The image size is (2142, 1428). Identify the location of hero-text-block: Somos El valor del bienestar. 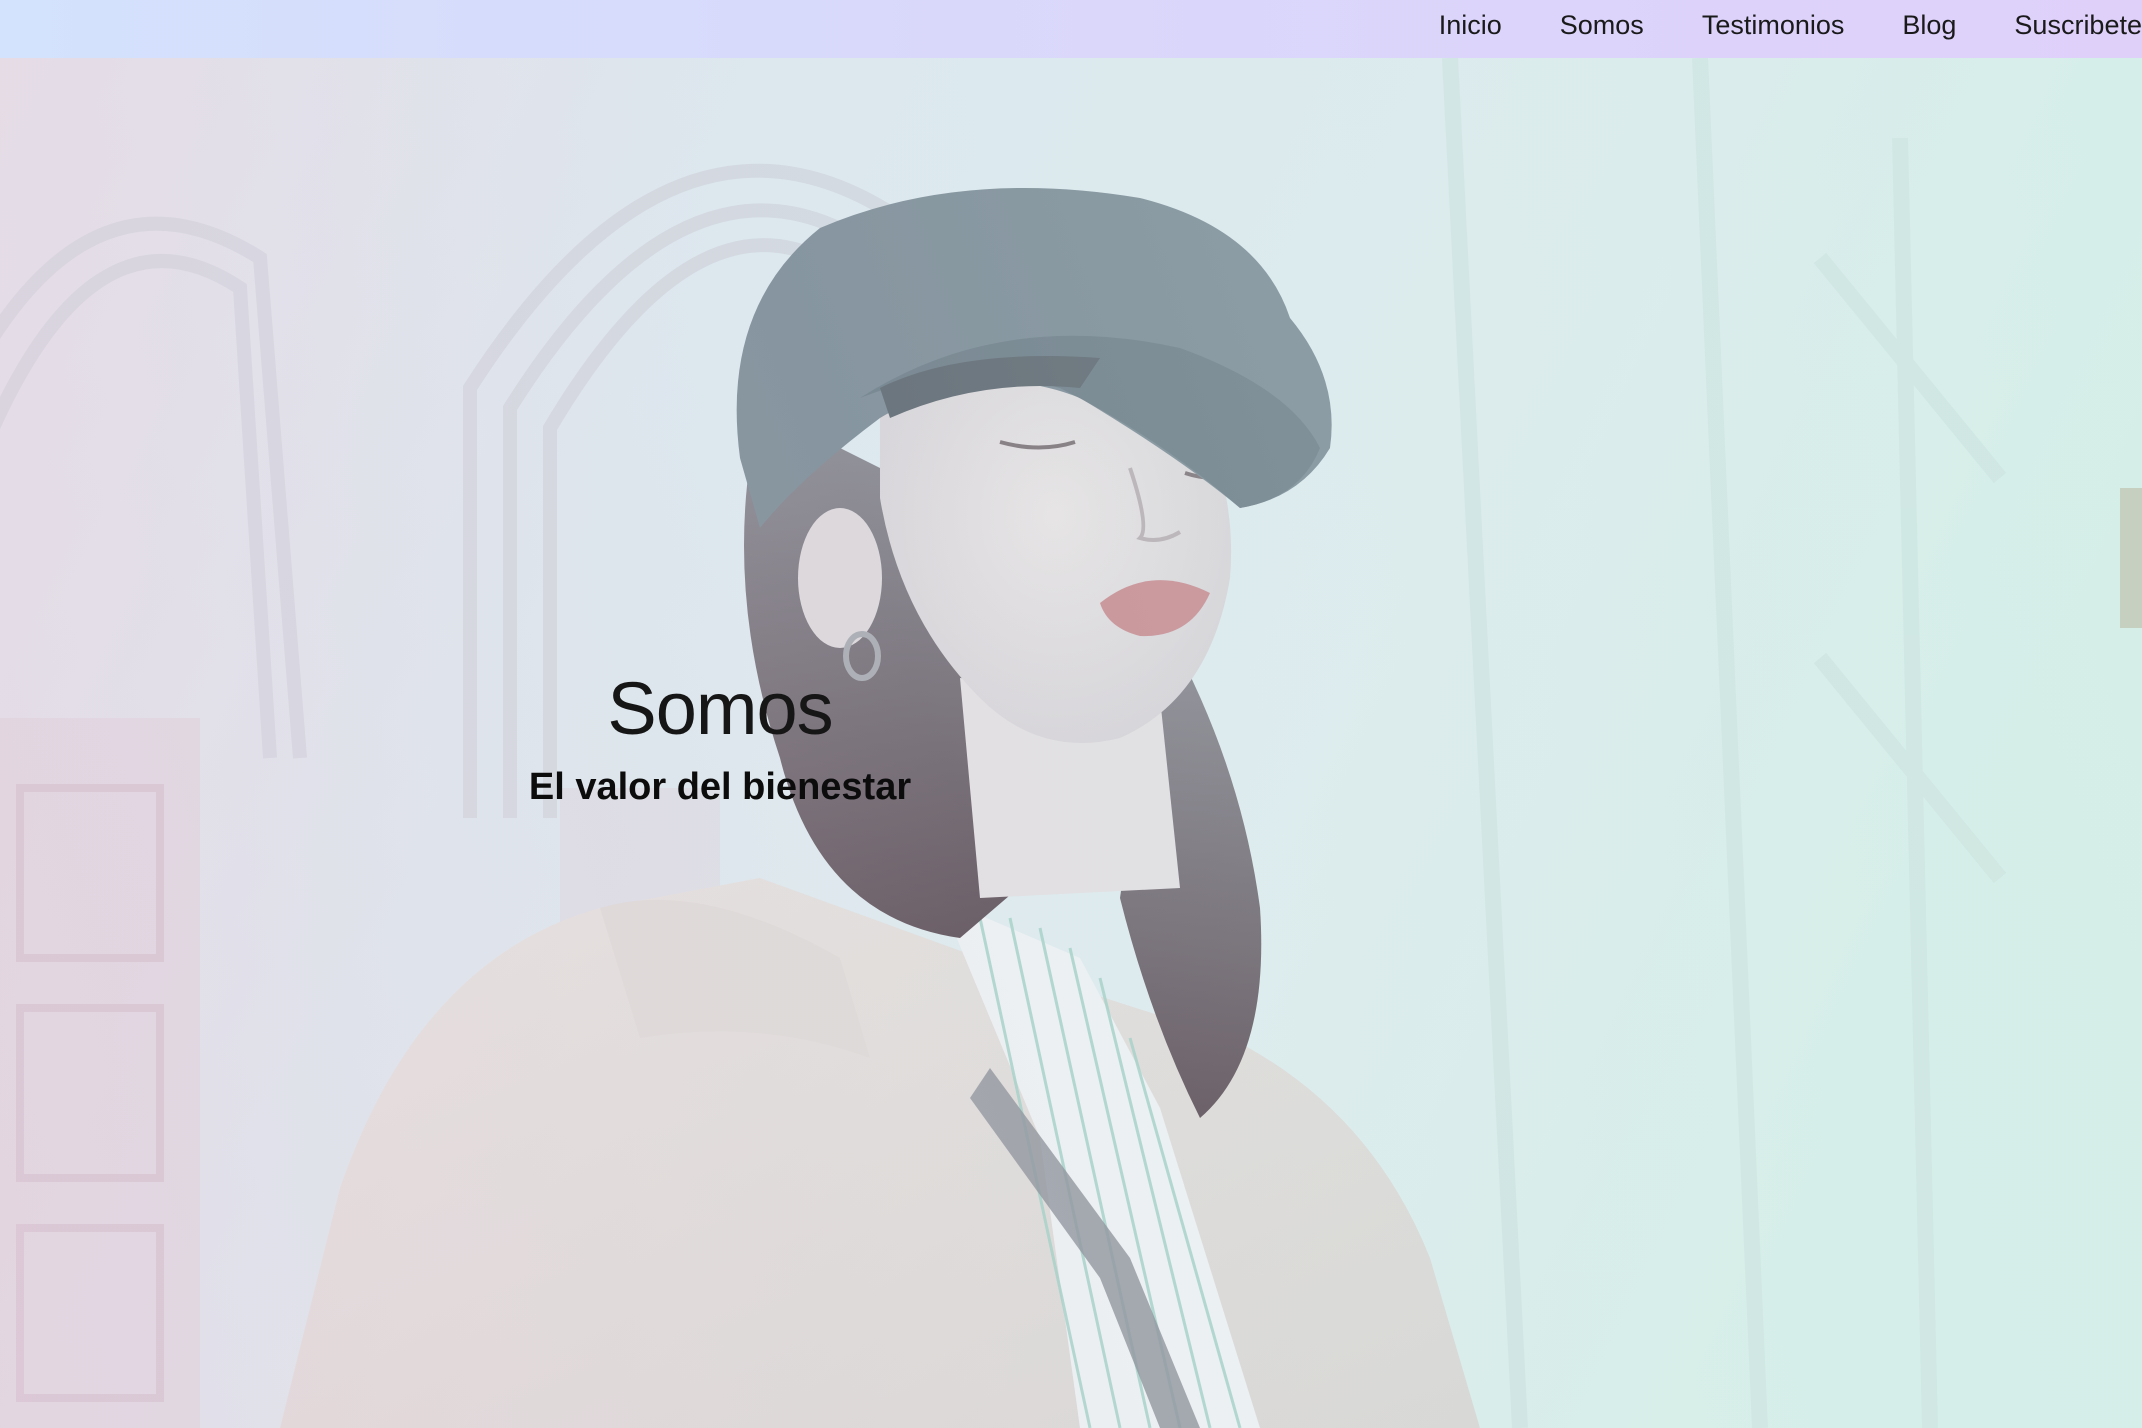
(720, 737).